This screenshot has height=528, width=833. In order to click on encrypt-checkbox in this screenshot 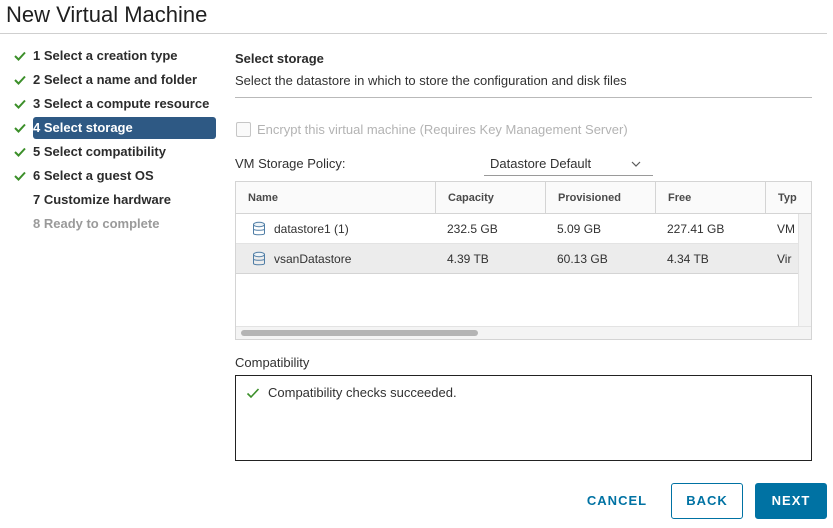, I will do `click(243, 129)`.